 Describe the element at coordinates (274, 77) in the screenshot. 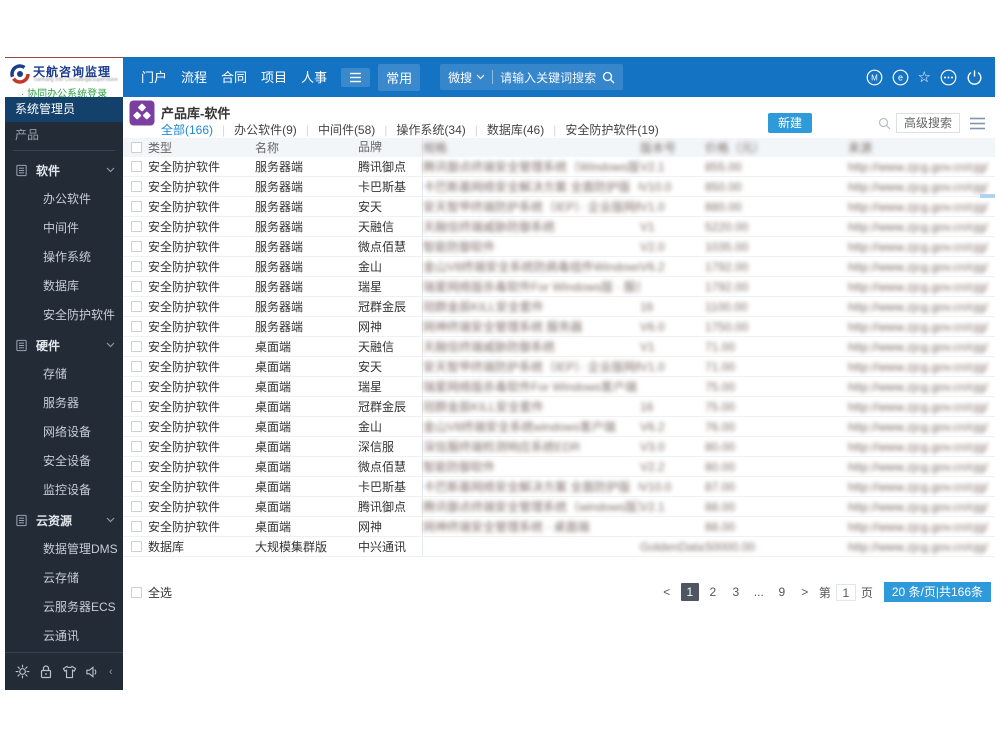

I see `nav-item: 项目` at that location.